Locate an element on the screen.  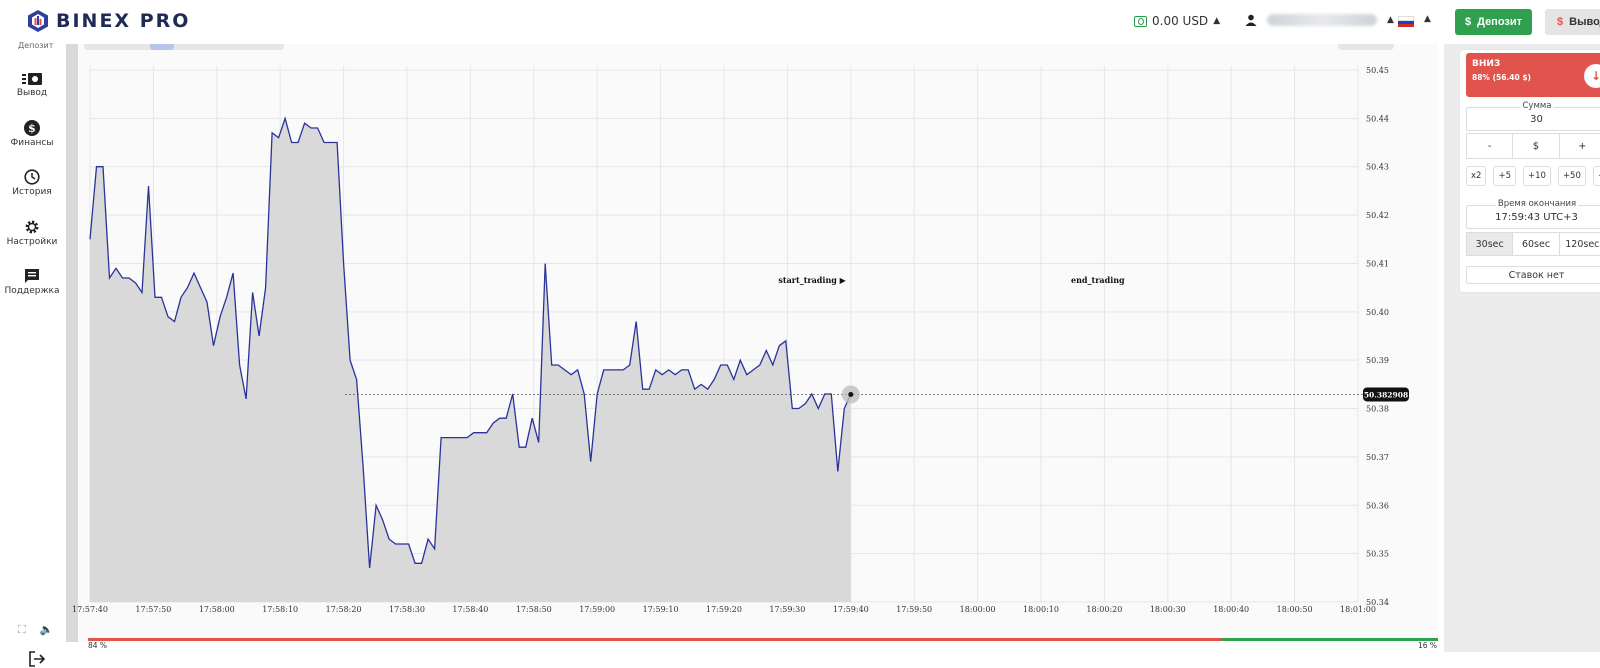
y-tick-label: 50.41 is located at coordinates (1377, 263).